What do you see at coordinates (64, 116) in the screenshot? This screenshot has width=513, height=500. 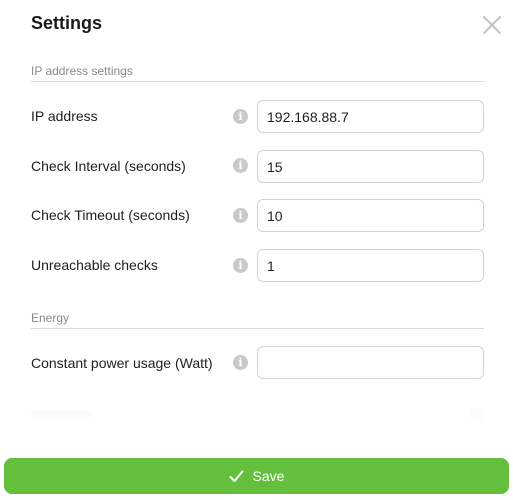 I see `ip-address-label: IP address` at bounding box center [64, 116].